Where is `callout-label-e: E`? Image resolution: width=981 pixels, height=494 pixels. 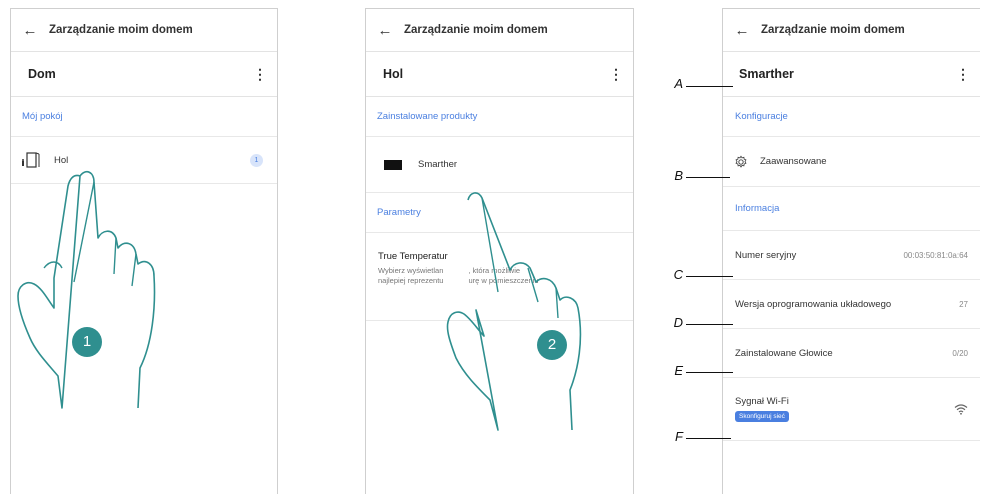
callout-label-e: E is located at coordinates (678, 370).